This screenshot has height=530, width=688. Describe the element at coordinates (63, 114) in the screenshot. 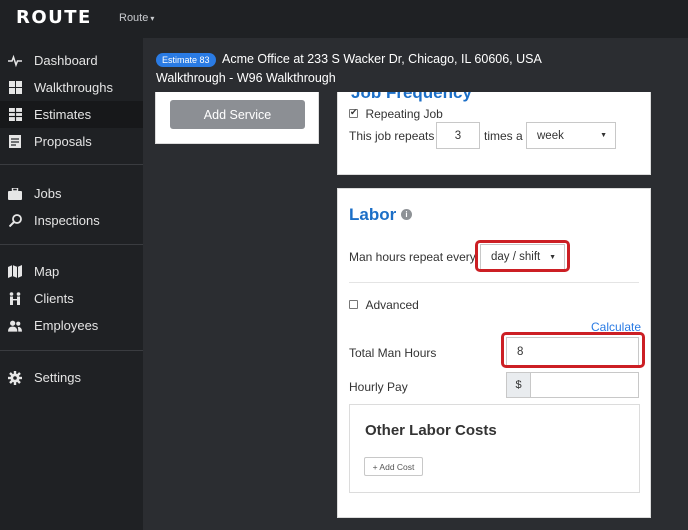

I see `sidebar-item-label: Estimates` at that location.